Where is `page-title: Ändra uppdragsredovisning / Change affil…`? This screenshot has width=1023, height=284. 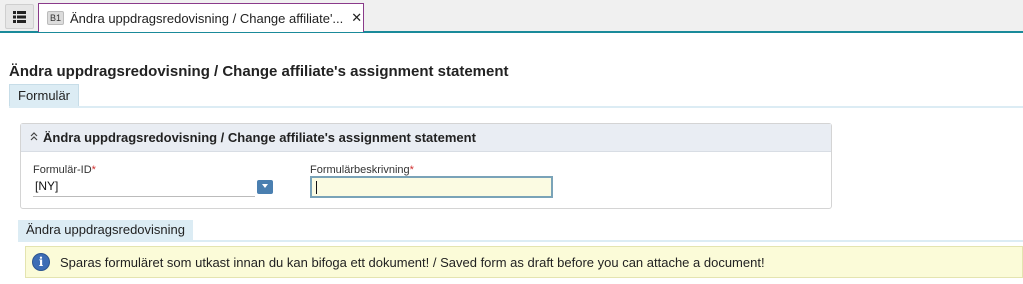
page-title: Ändra uppdragsredovisning / Change affil… is located at coordinates (259, 71).